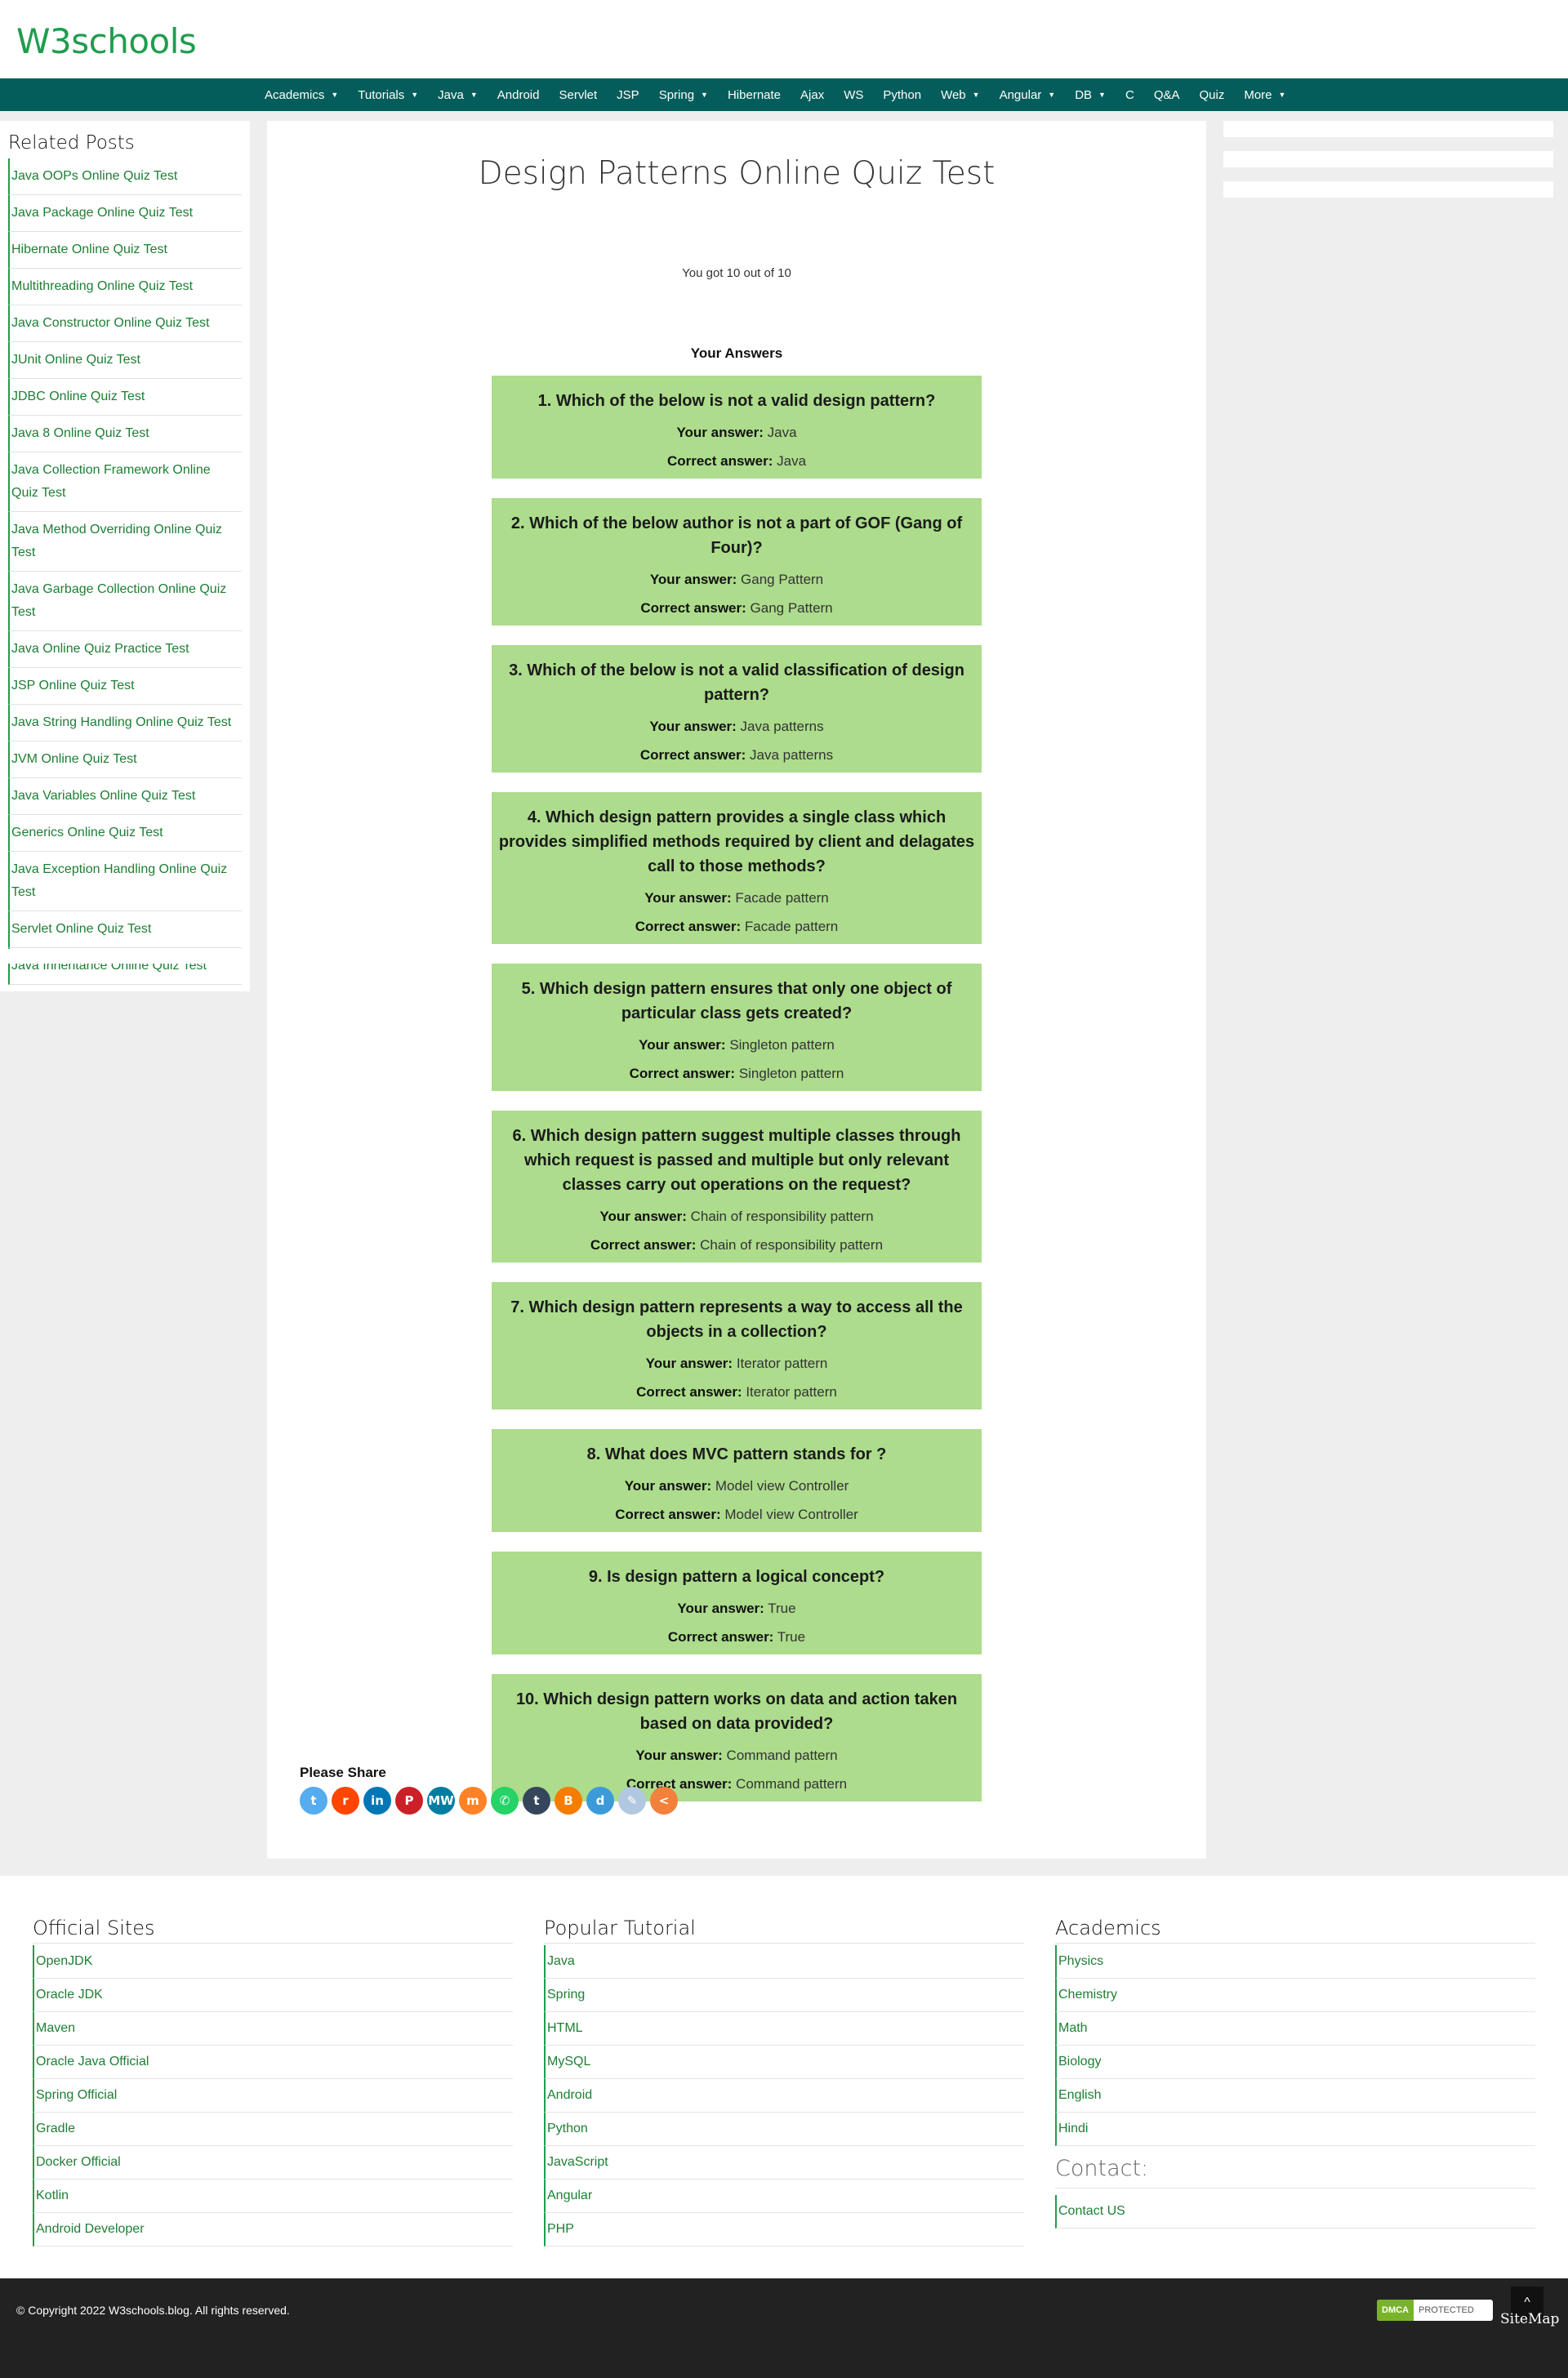 The height and width of the screenshot is (2378, 1568). I want to click on related-post-link: Java Exception Handling Online Quiz Test, so click(125, 882).